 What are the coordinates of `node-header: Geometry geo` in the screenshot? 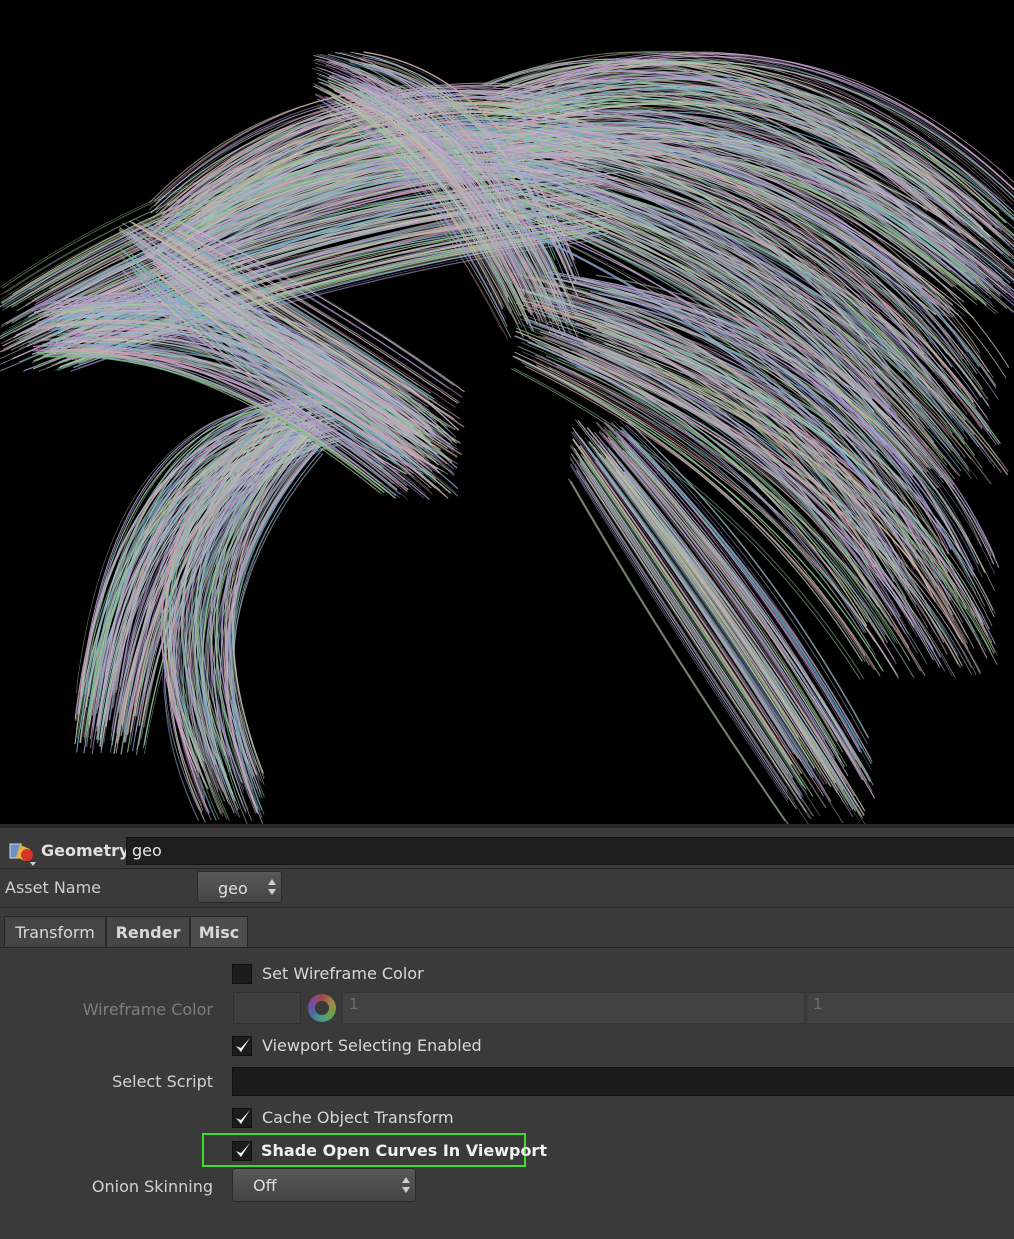 It's located at (507, 850).